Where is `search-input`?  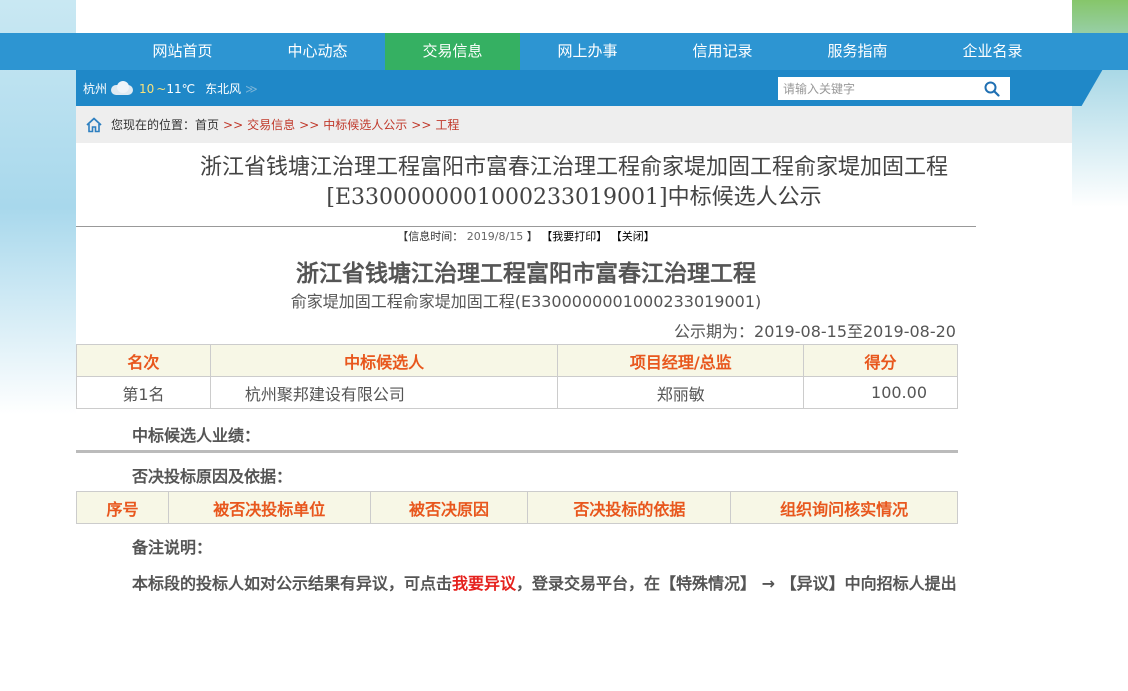 search-input is located at coordinates (878, 88).